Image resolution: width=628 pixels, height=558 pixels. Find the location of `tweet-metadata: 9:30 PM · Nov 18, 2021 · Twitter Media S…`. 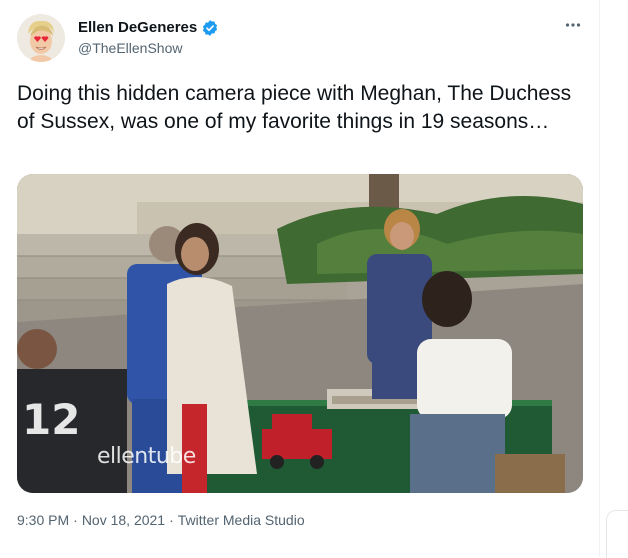

tweet-metadata: 9:30 PM · Nov 18, 2021 · Twitter Media S… is located at coordinates (161, 520).